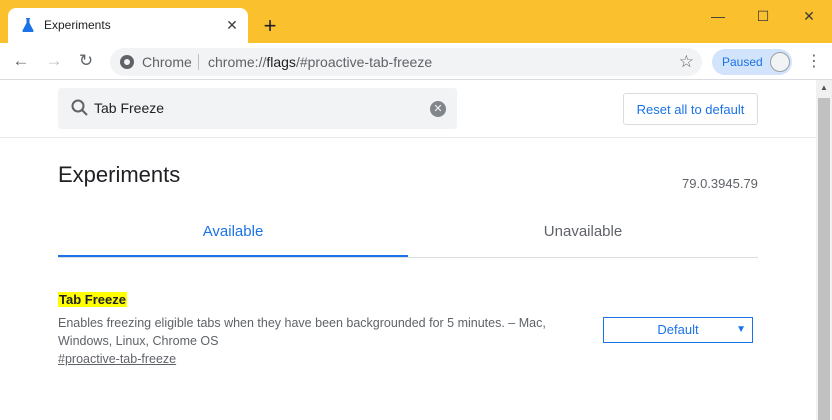 The height and width of the screenshot is (420, 832). I want to click on star-icon: ☆, so click(686, 62).